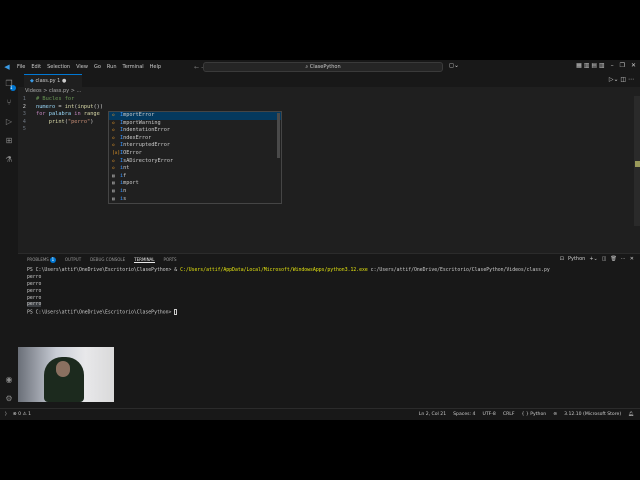 This screenshot has height=480, width=640. What do you see at coordinates (107, 260) in the screenshot?
I see `panel-tab-debug-console: DEBUG CONSOLE` at bounding box center [107, 260].